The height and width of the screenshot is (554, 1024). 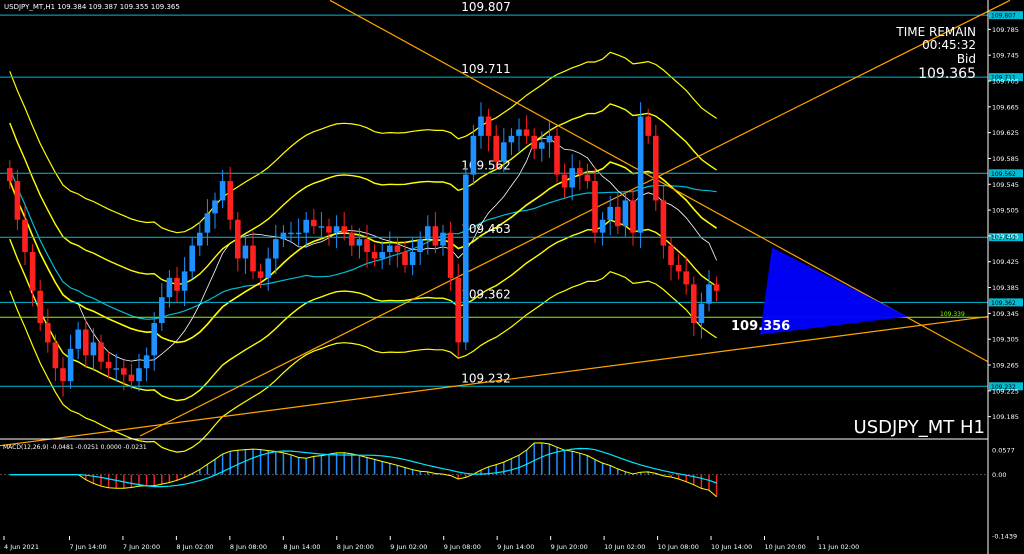 I want to click on y-tick-label: 109.785, so click(x=1005, y=30).